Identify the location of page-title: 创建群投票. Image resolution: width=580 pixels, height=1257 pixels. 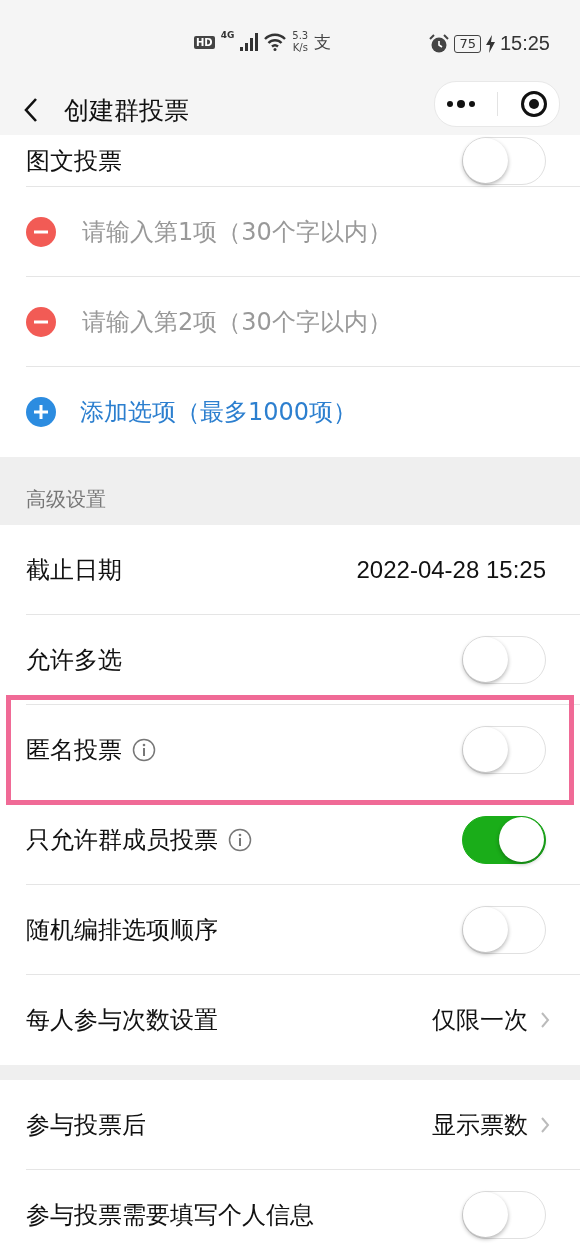
(126, 110).